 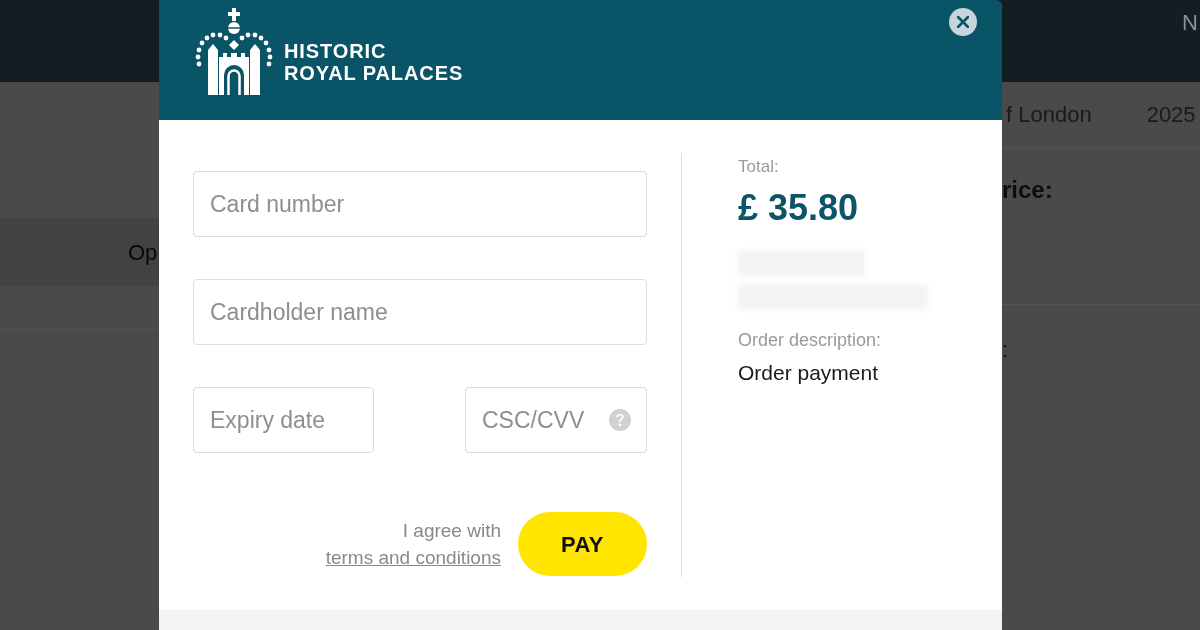 I want to click on logo-text: HISTORIC, so click(x=336, y=51).